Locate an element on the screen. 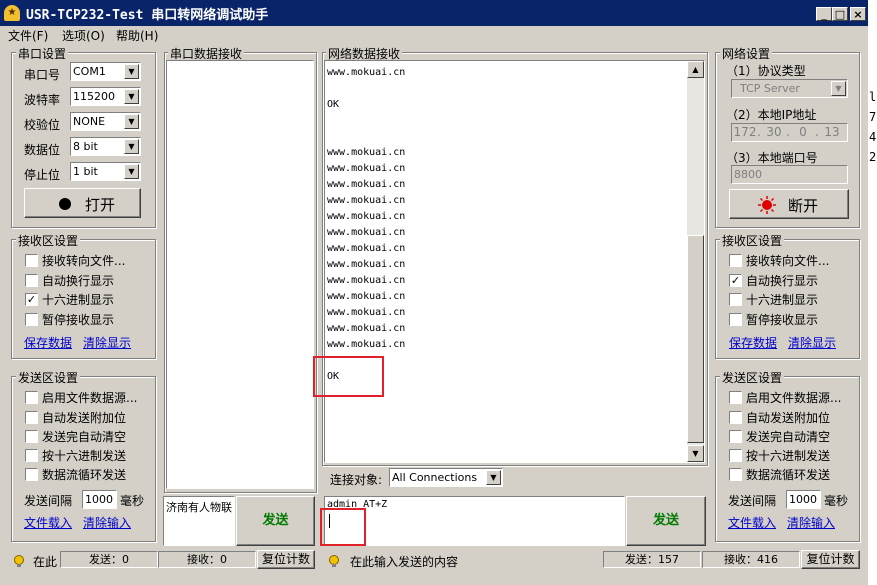  right-interval-unit: 毫秒 is located at coordinates (836, 501).